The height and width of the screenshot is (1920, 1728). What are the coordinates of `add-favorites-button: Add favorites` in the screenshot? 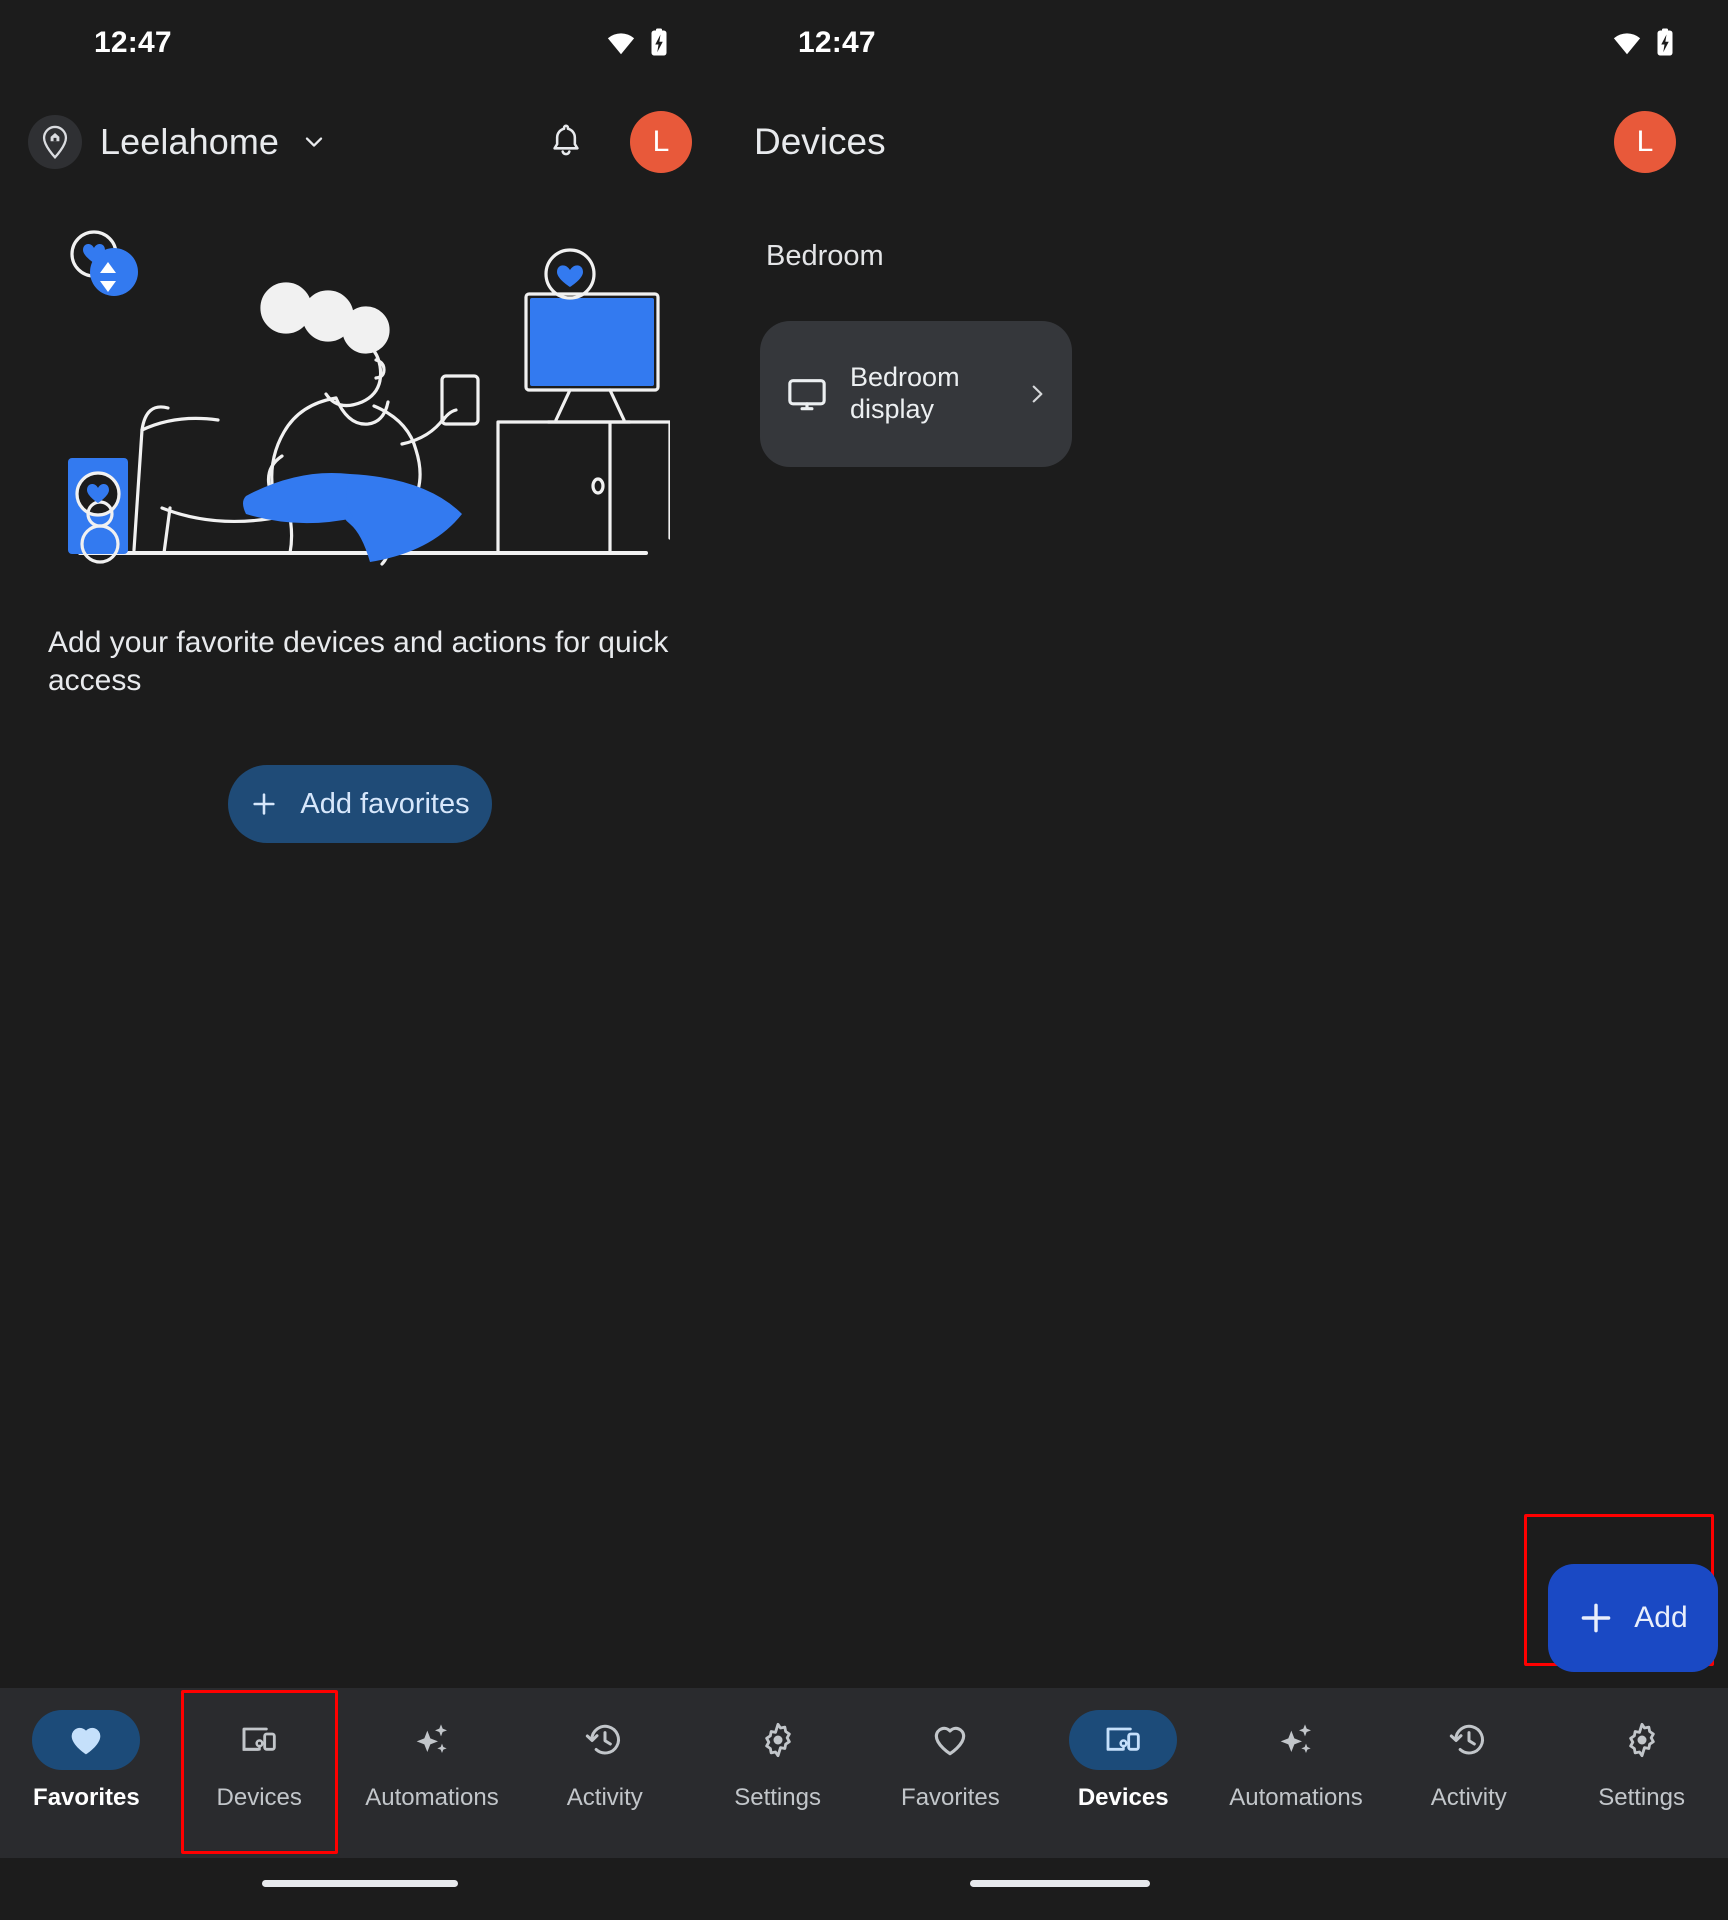 It's located at (360, 804).